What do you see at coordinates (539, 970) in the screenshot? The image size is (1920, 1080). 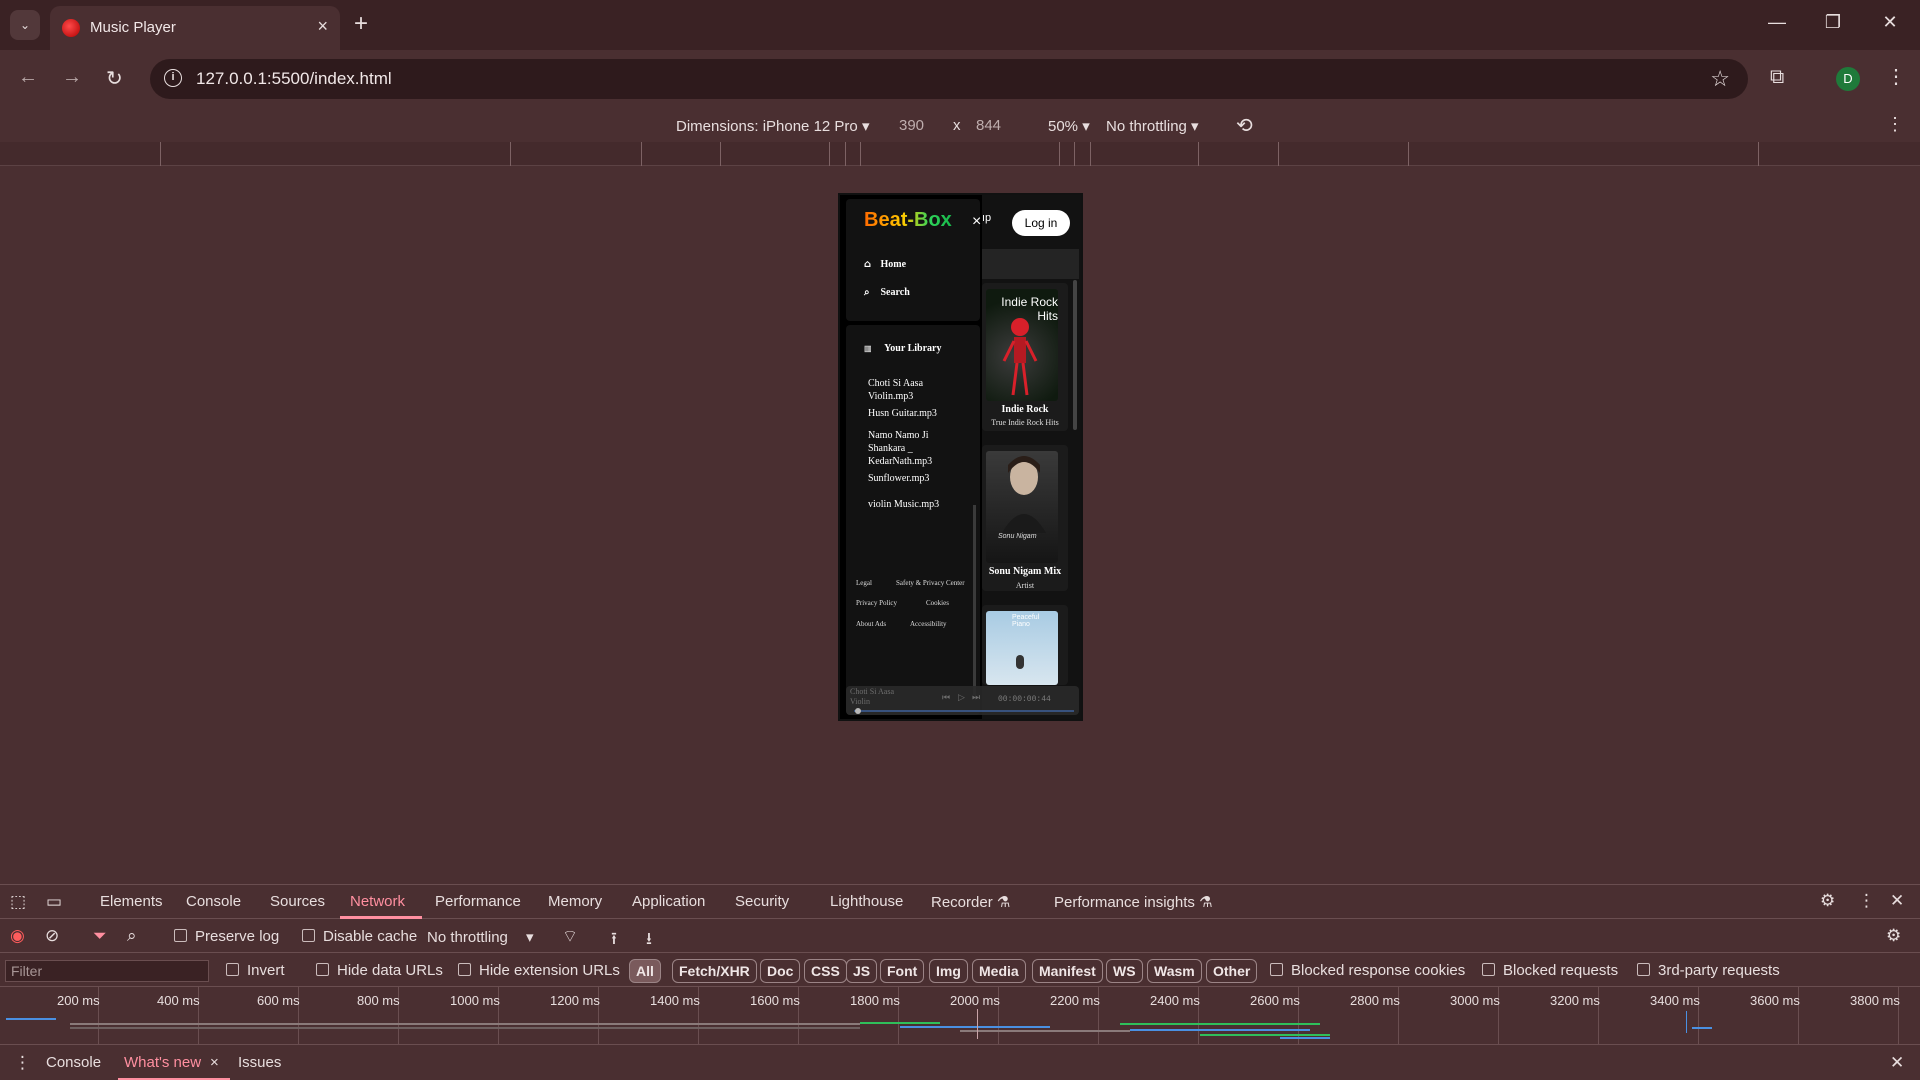 I see `hide-extension-urls-checkbox: Hide extension URLs` at bounding box center [539, 970].